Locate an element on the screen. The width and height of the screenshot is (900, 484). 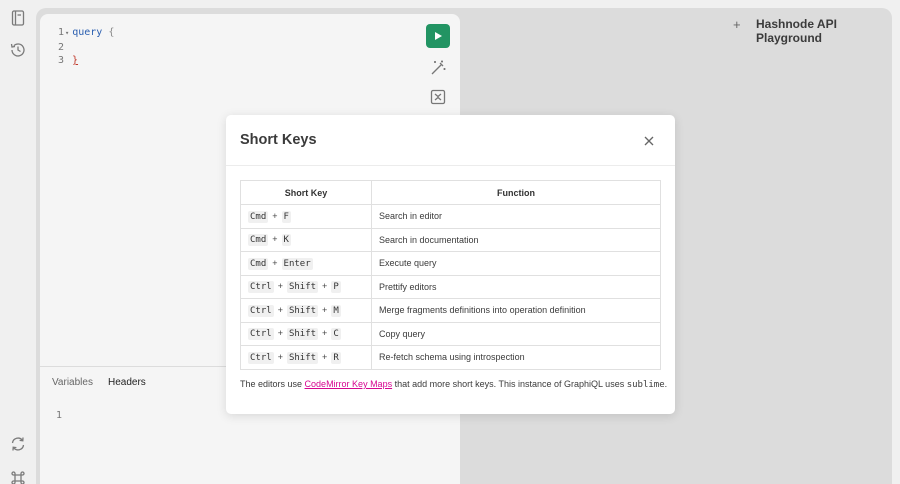
function-cell: Search in editor is located at coordinates (516, 216).